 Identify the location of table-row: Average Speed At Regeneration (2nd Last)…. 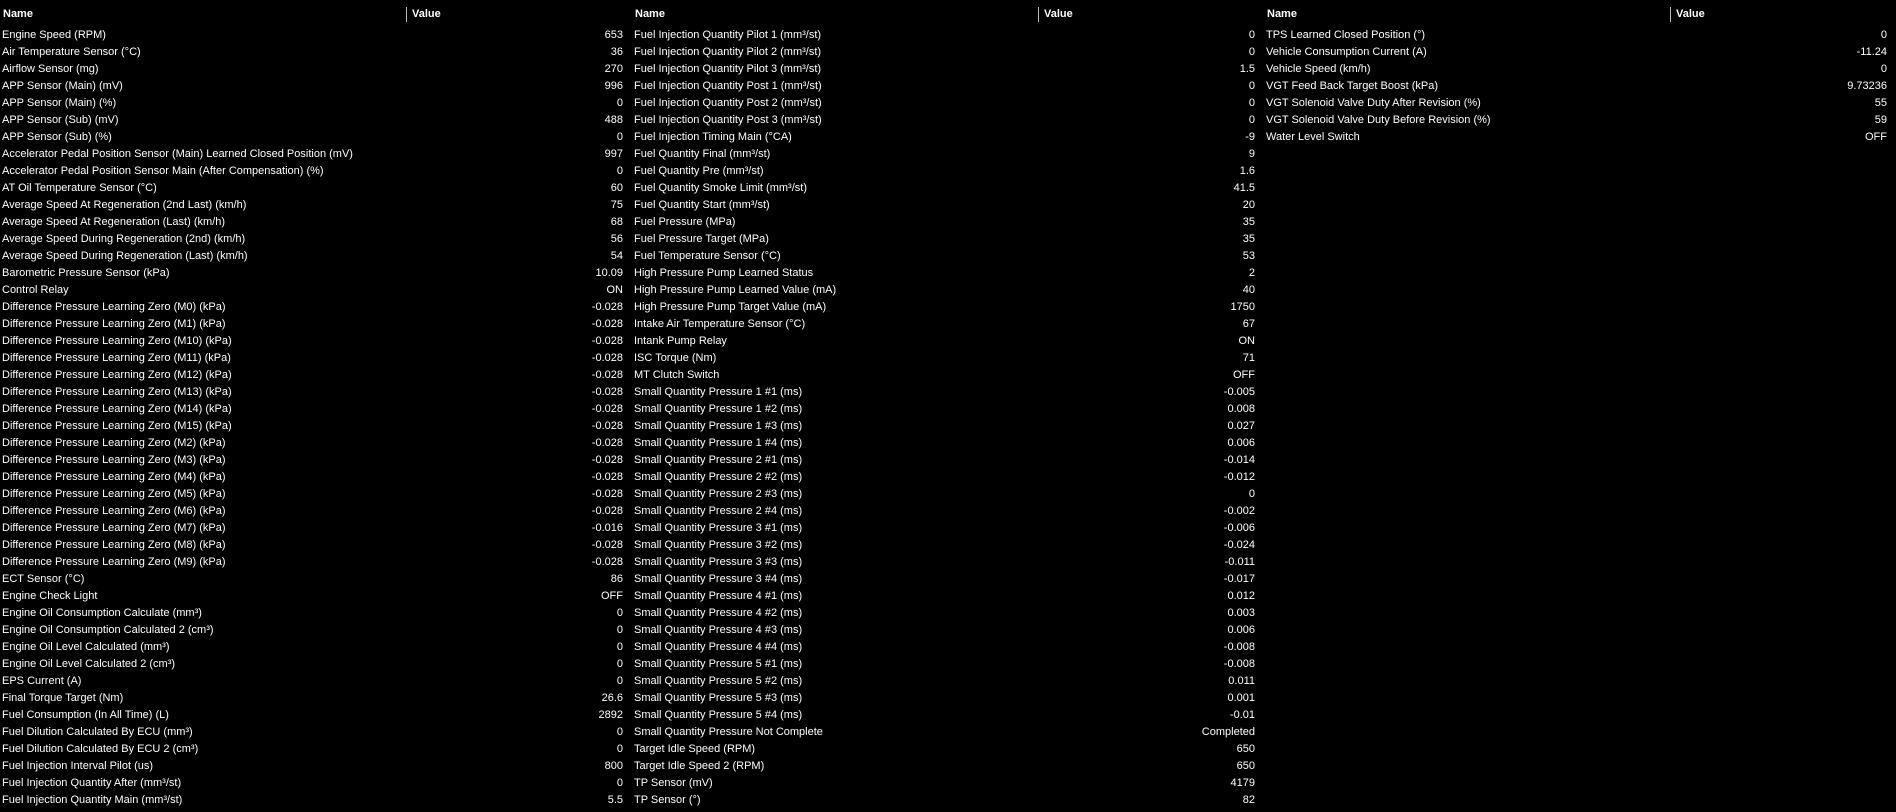
(316, 205).